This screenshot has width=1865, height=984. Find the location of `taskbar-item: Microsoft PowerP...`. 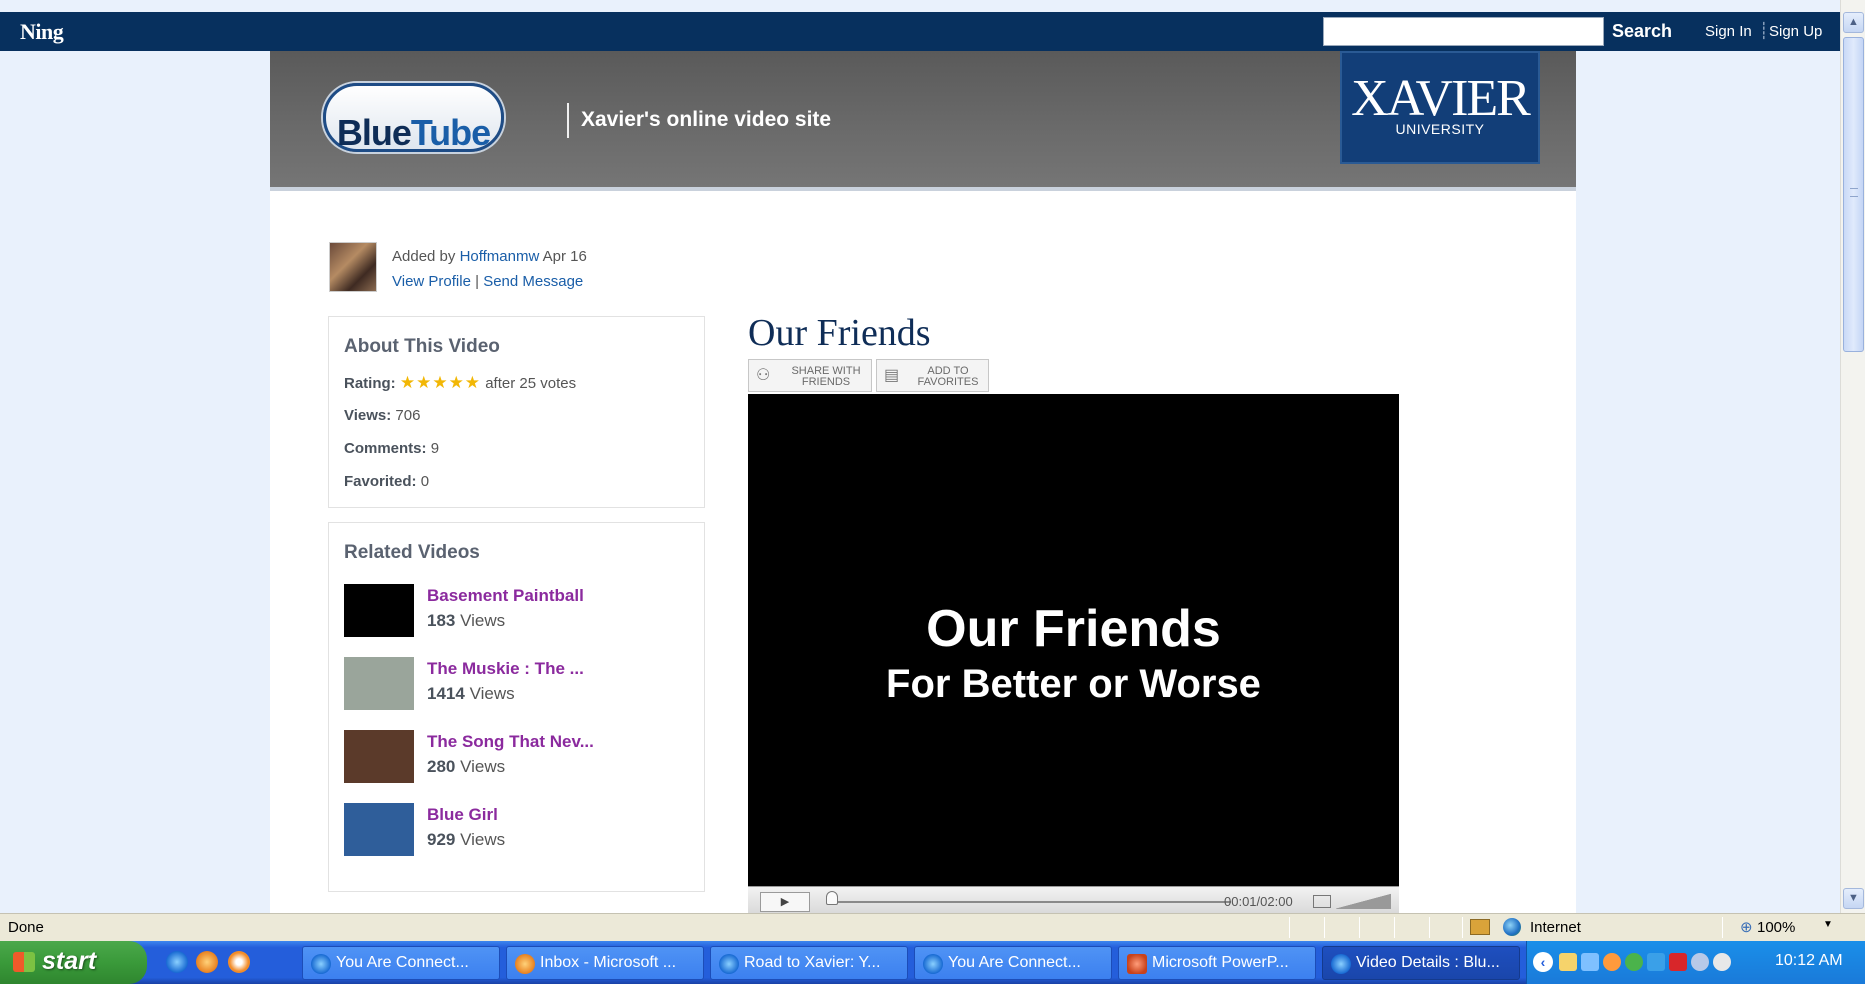

taskbar-item: Microsoft PowerP... is located at coordinates (1217, 963).